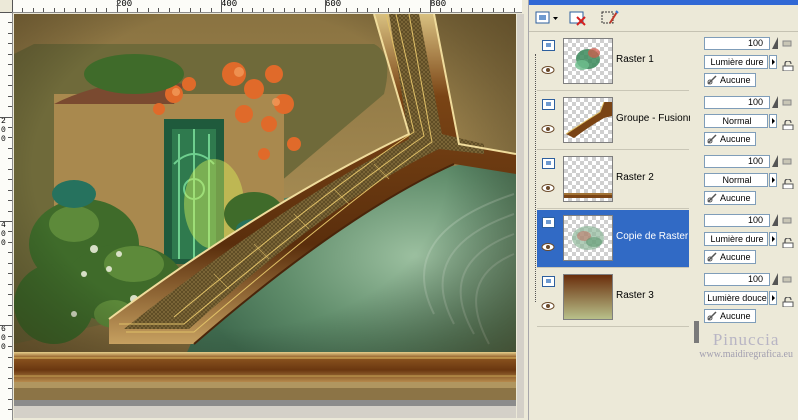 The width and height of the screenshot is (798, 420). What do you see at coordinates (578, 18) in the screenshot?
I see `delete-layer-button` at bounding box center [578, 18].